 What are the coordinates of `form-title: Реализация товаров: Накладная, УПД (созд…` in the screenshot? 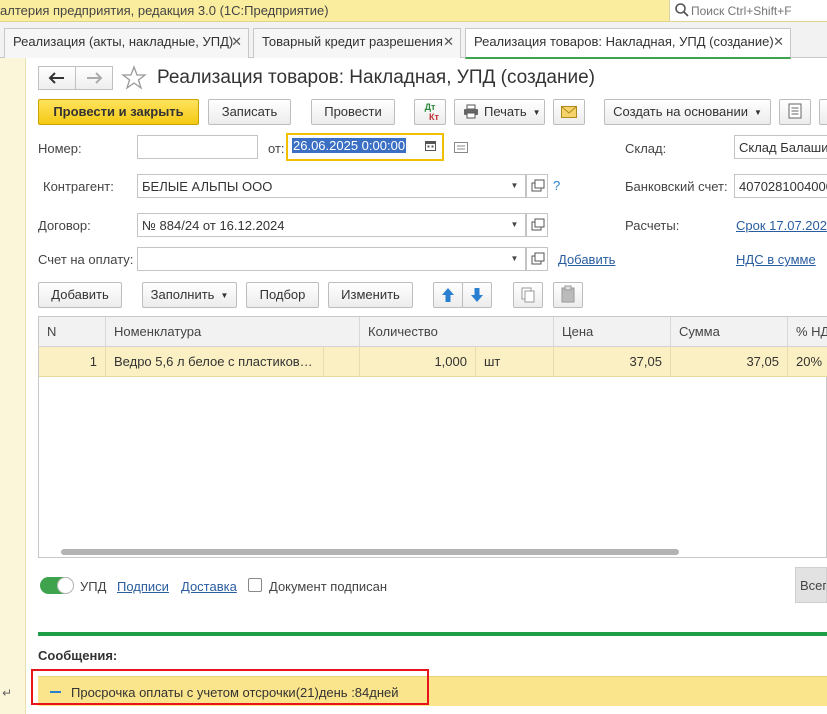 It's located at (376, 77).